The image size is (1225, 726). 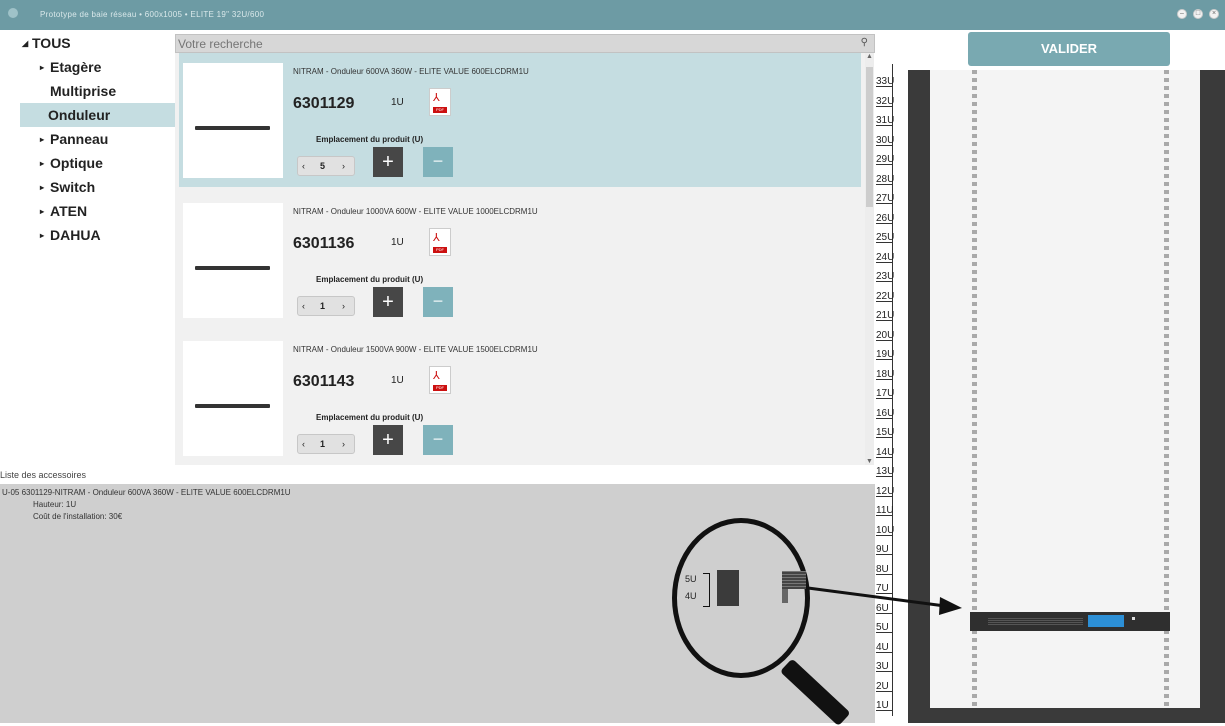 What do you see at coordinates (891, 276) in the screenshot?
I see `rack-unit-label: 23U` at bounding box center [891, 276].